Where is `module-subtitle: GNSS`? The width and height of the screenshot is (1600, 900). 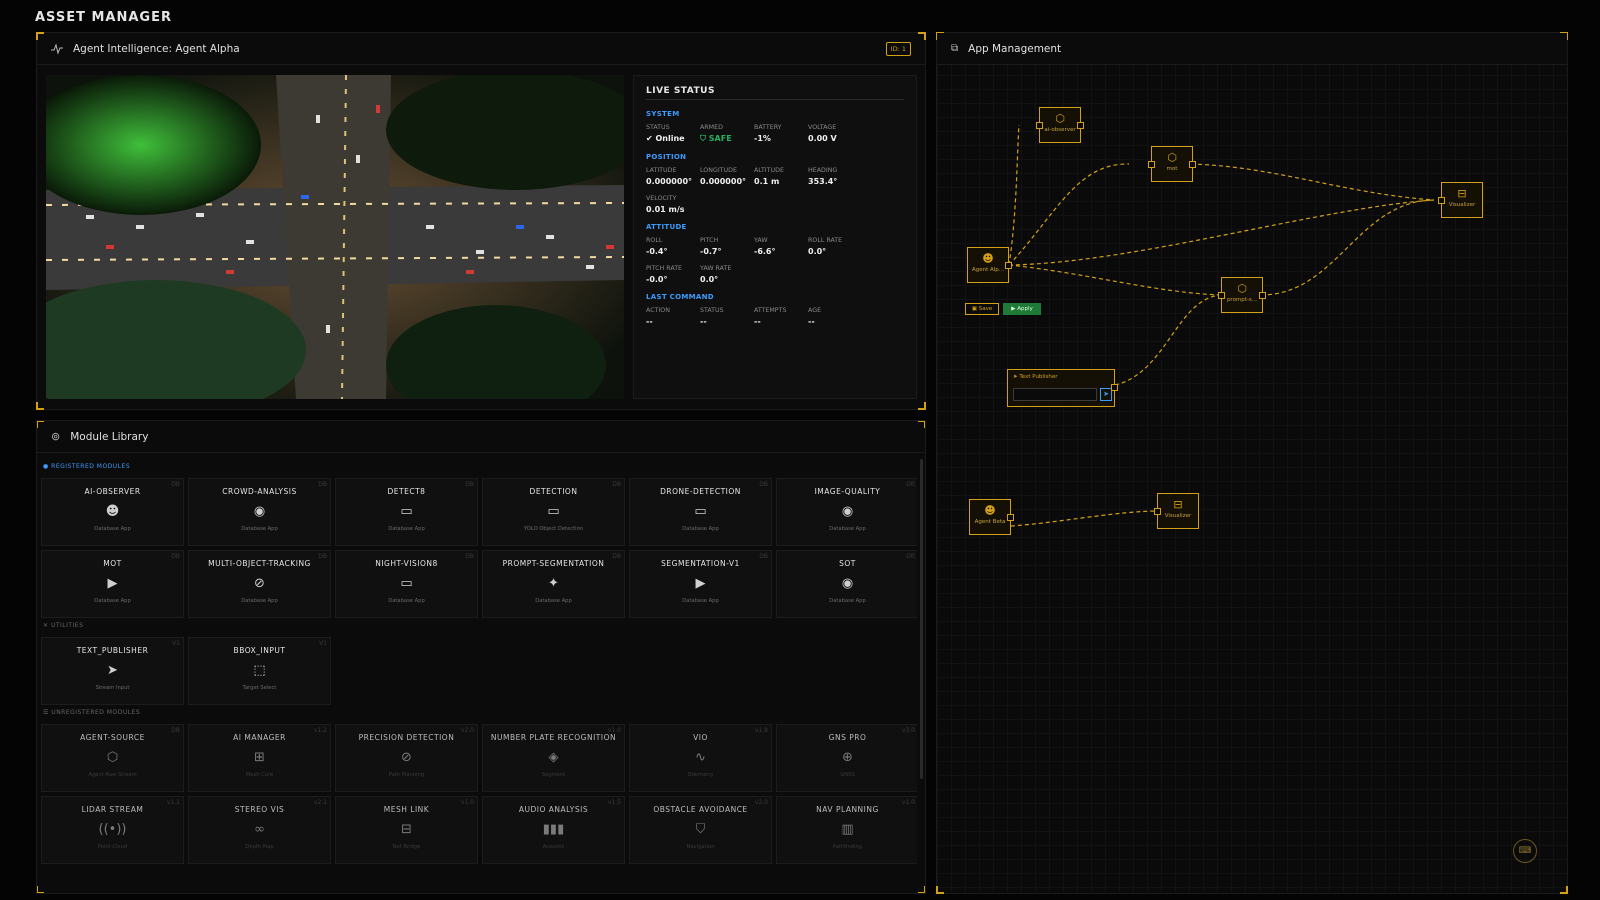
module-subtitle: GNSS is located at coordinates (847, 775).